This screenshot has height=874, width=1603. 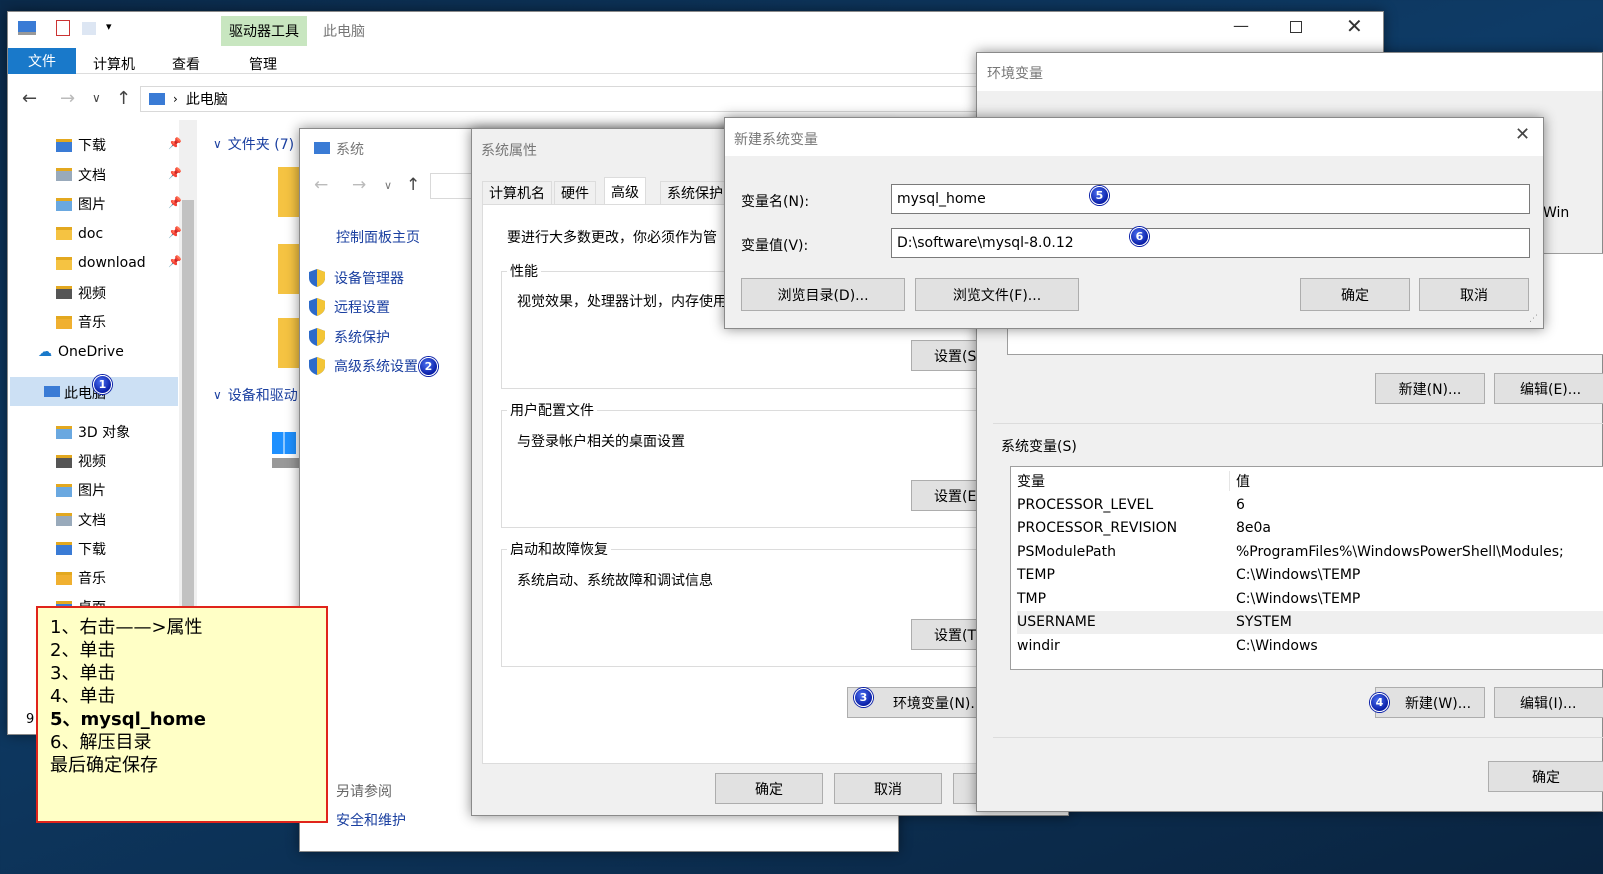 What do you see at coordinates (1039, 447) in the screenshot?
I see `system-vars-label: 系统变量(S)` at bounding box center [1039, 447].